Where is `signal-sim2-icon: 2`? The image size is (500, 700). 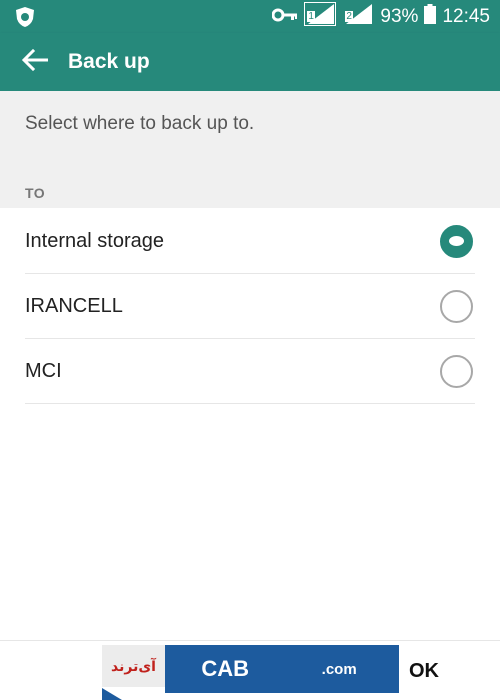 signal-sim2-icon: 2 is located at coordinates (358, 17).